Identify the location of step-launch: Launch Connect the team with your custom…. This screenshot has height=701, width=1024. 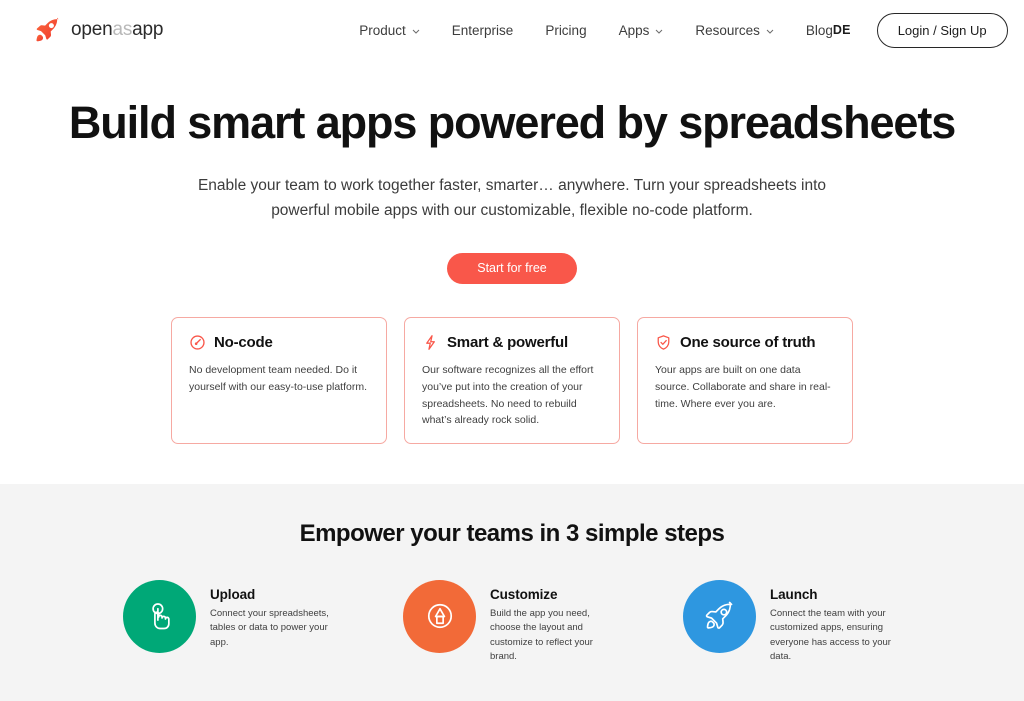
(792, 622).